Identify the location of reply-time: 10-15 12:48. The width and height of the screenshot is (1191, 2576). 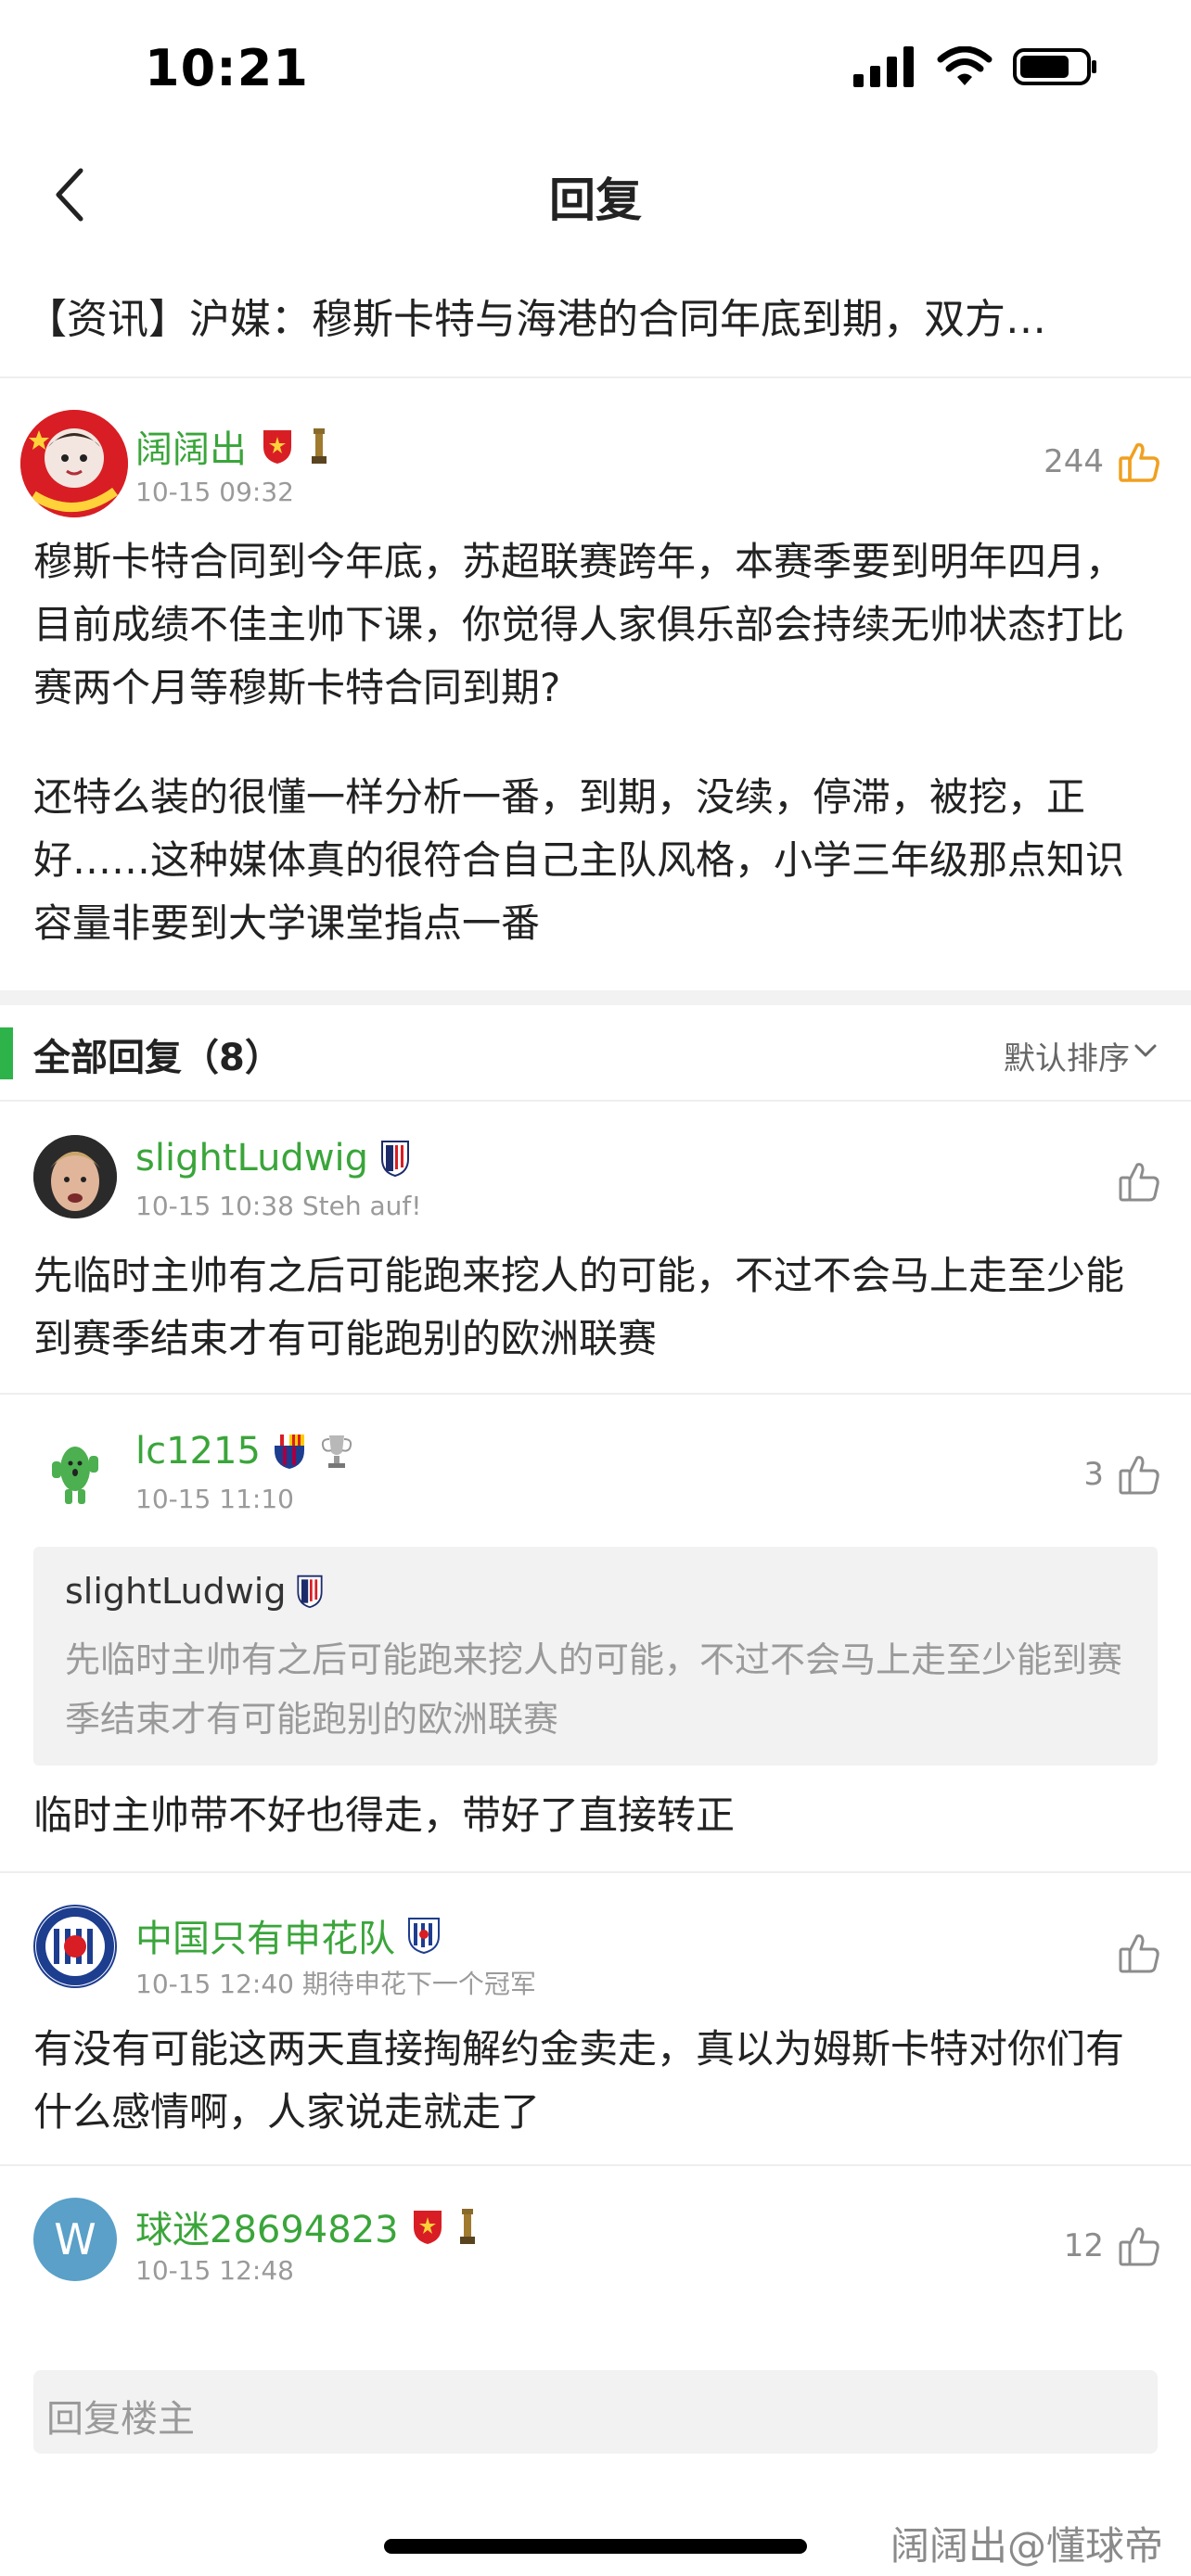
(215, 2271).